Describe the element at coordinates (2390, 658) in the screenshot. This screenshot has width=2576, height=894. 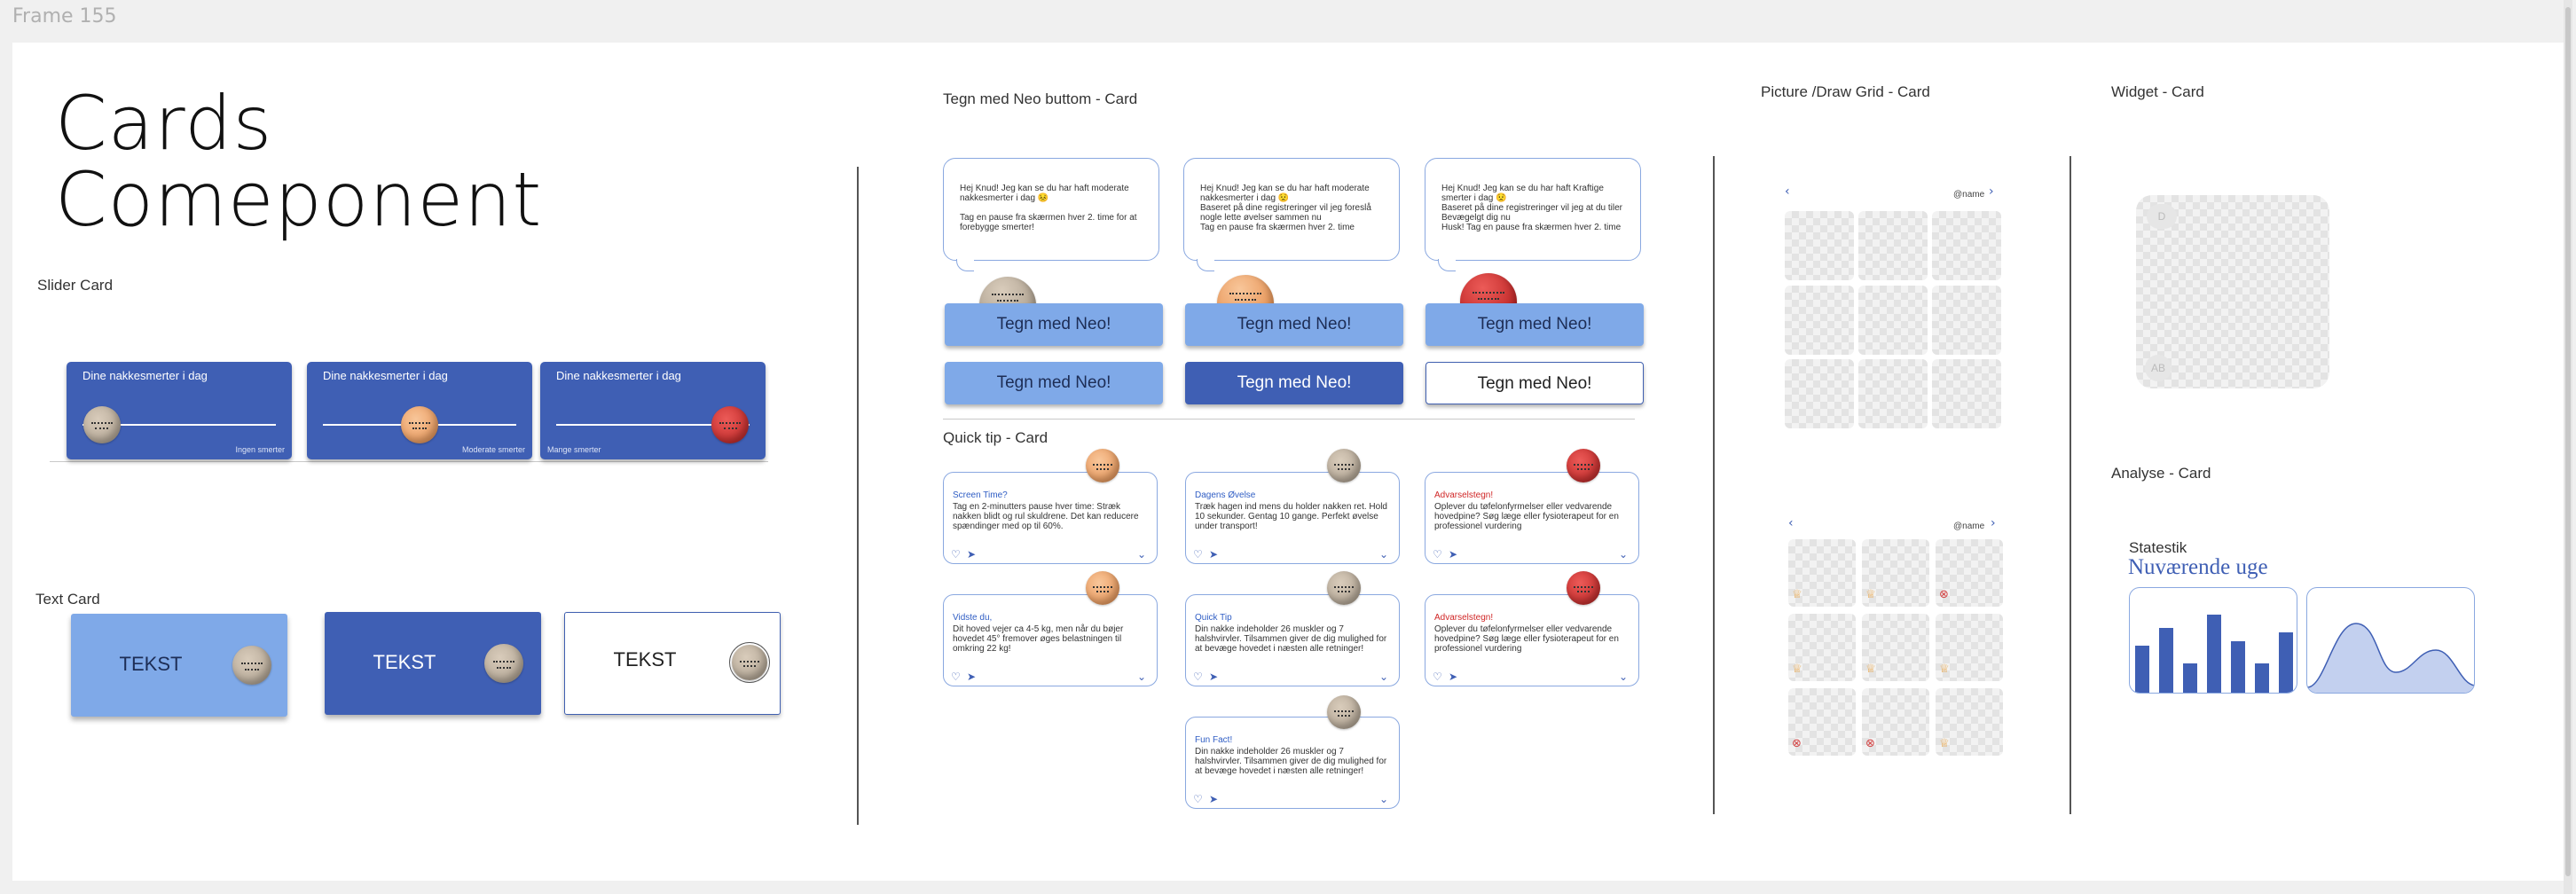
I see `area-chart` at that location.